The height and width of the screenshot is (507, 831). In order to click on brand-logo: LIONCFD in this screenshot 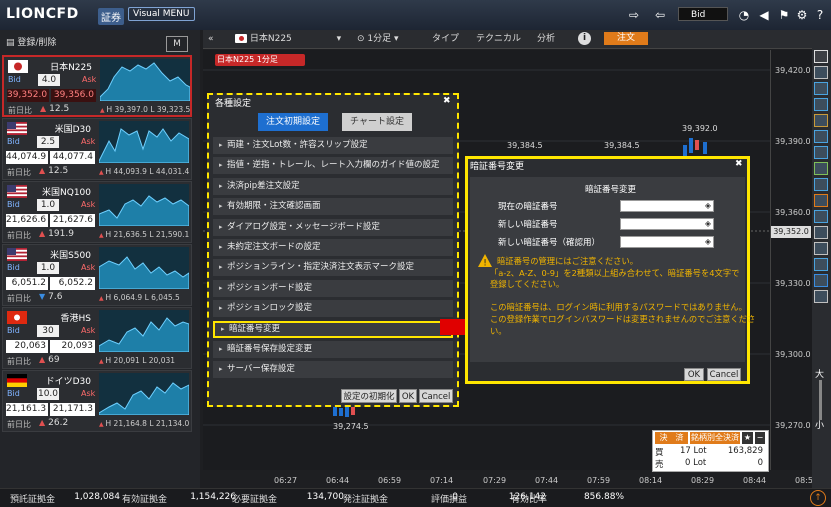, I will do `click(42, 14)`.